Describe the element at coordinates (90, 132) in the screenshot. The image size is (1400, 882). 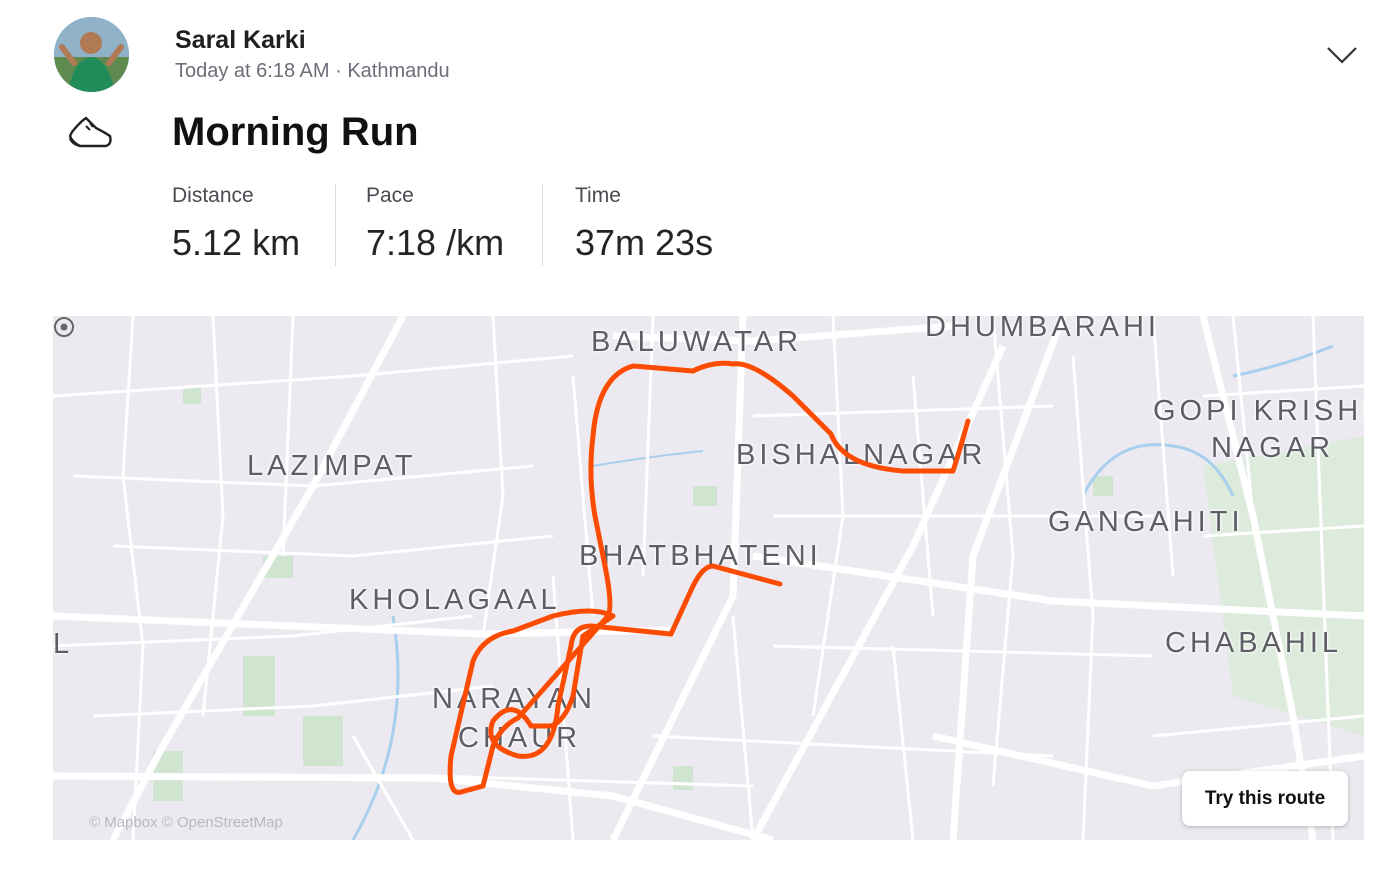
I see `running-shoe-icon` at that location.